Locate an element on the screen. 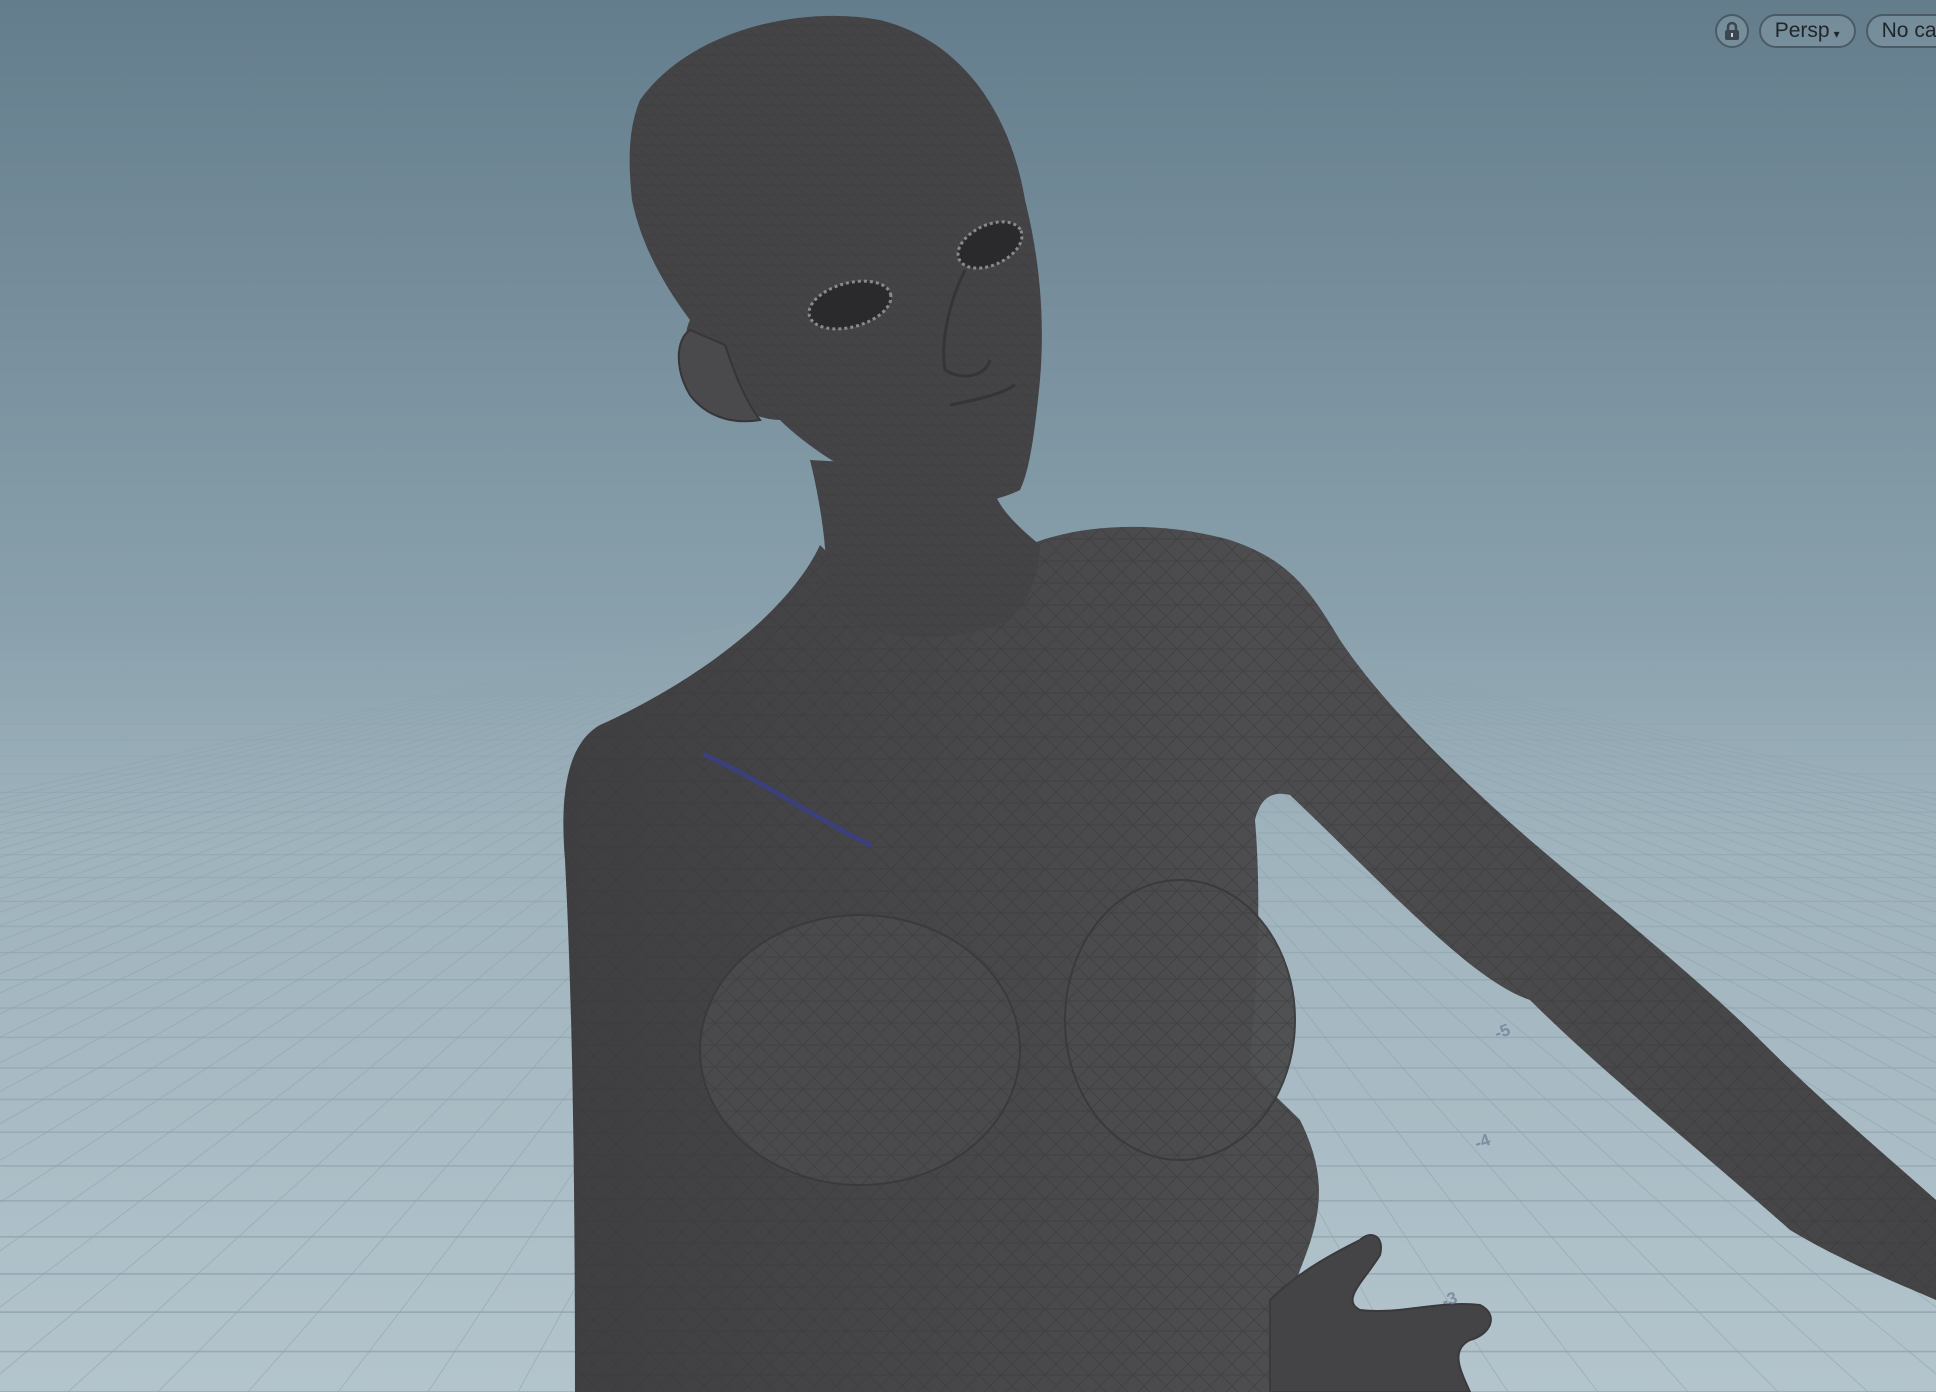 This screenshot has width=1936, height=1392. camera-mode-label: Persp is located at coordinates (1802, 30).